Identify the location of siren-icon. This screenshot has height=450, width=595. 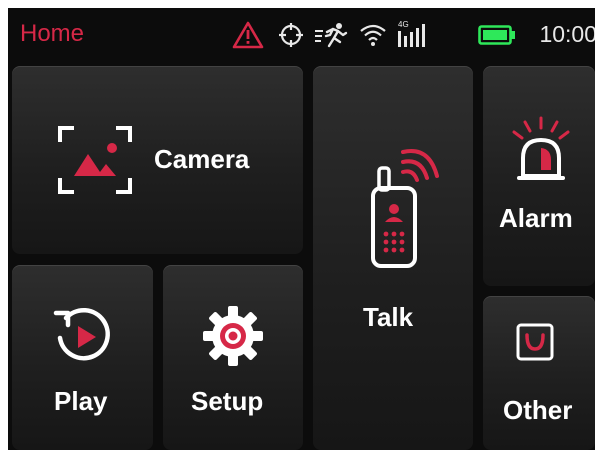
(541, 148).